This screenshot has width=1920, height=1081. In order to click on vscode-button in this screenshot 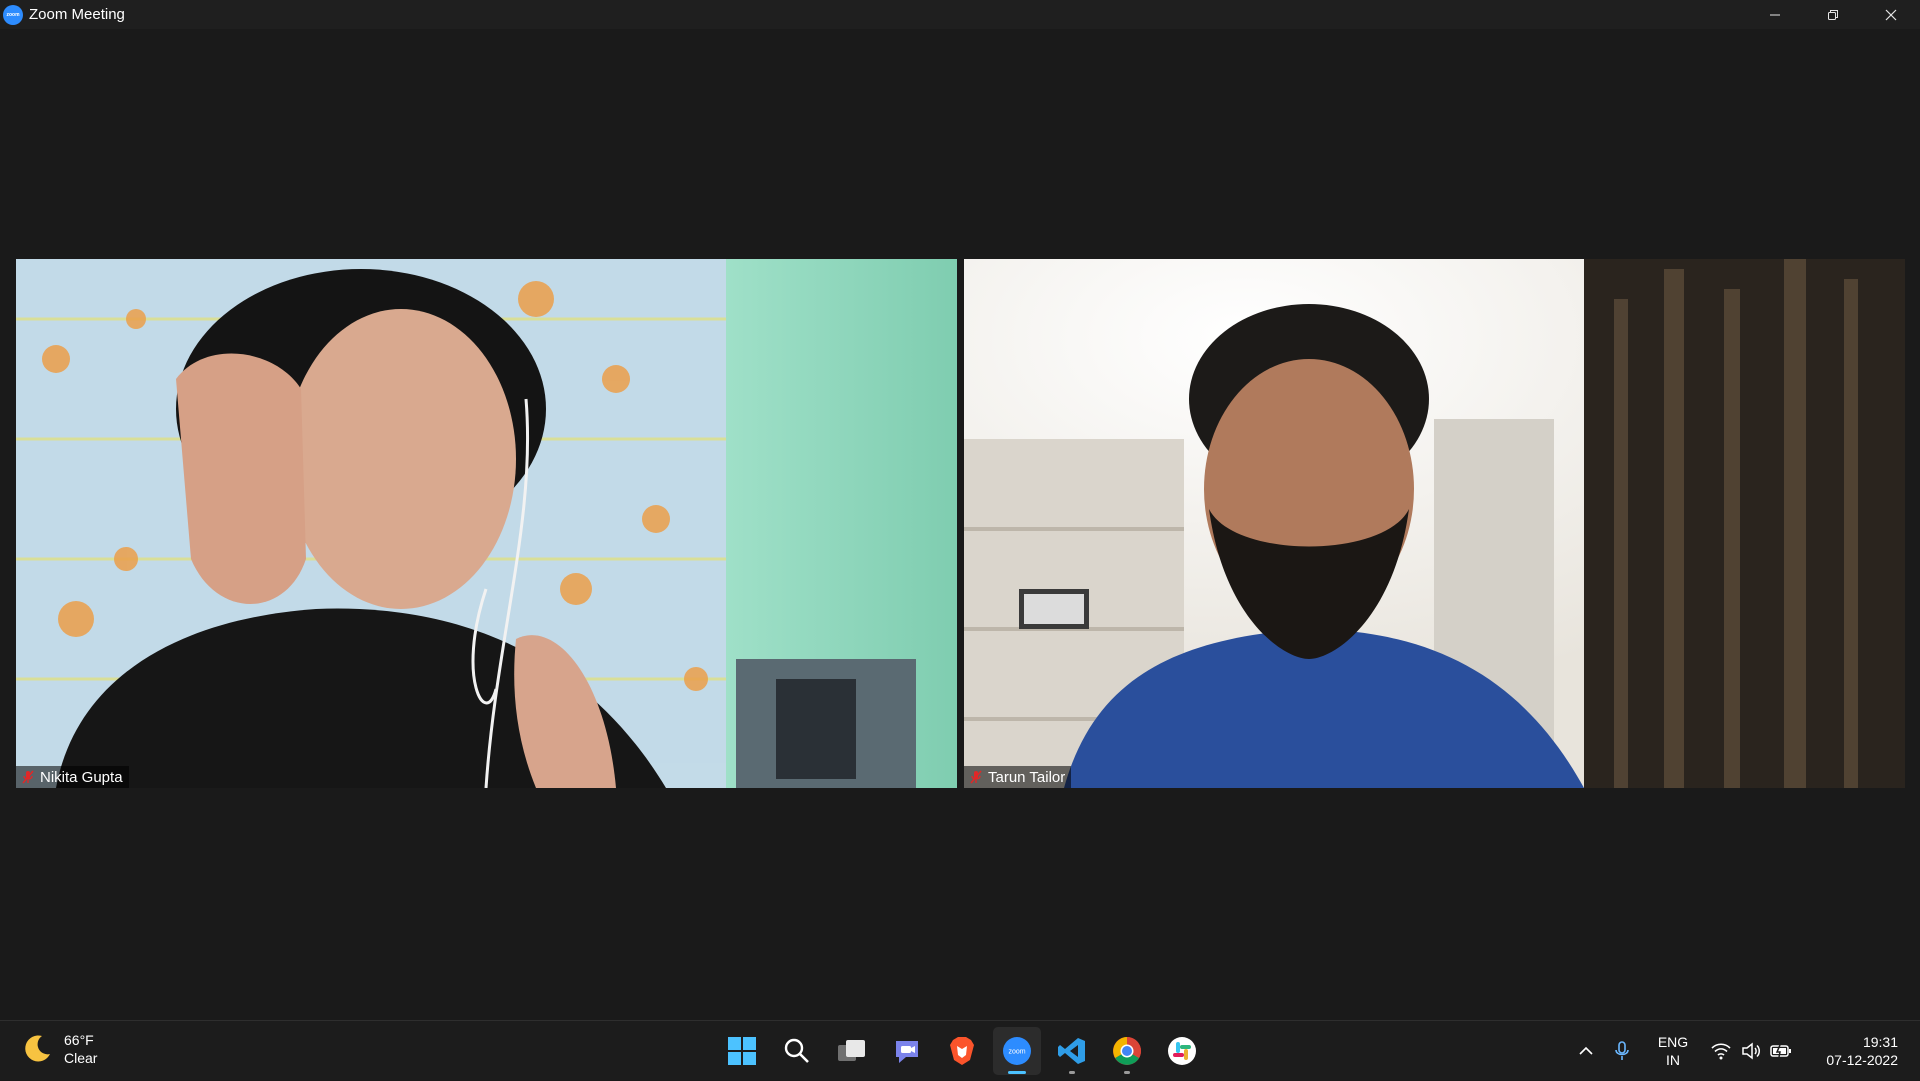, I will do `click(1072, 1051)`.